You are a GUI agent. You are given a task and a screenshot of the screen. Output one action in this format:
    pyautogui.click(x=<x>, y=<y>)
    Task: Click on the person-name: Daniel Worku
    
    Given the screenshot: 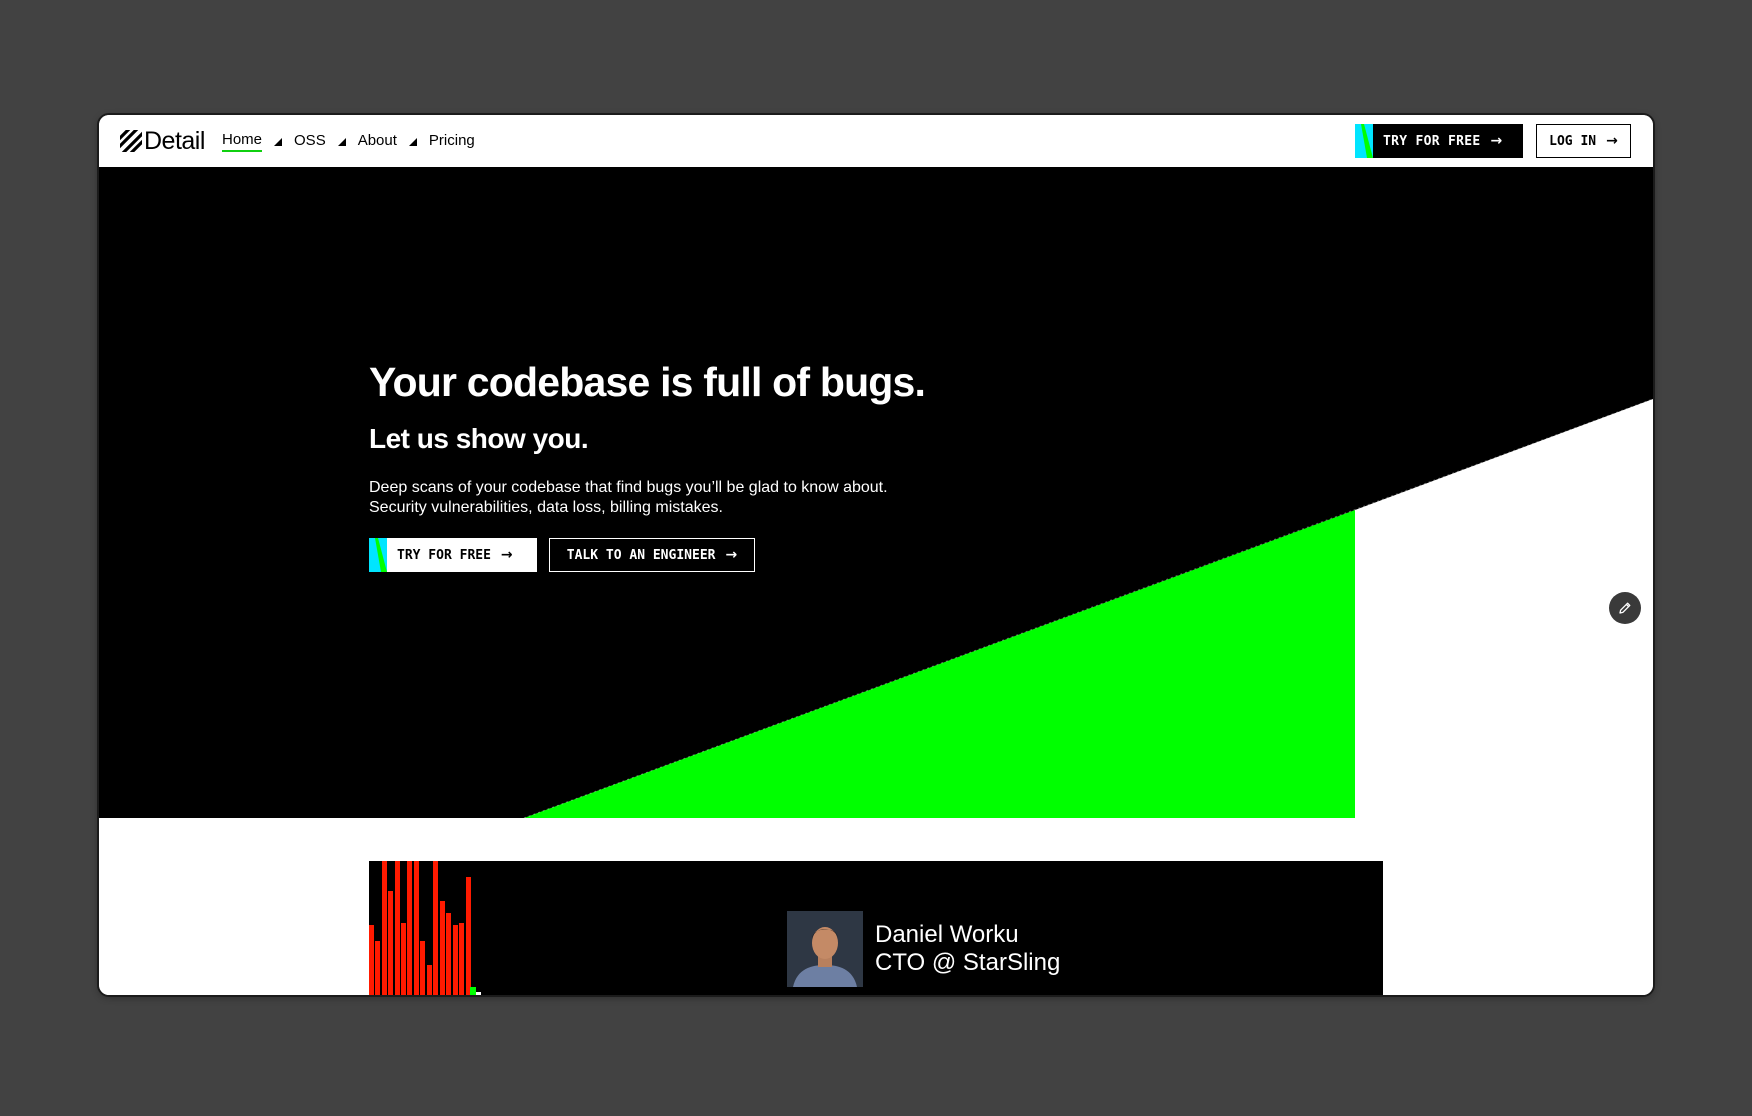 What is the action you would take?
    pyautogui.click(x=947, y=934)
    